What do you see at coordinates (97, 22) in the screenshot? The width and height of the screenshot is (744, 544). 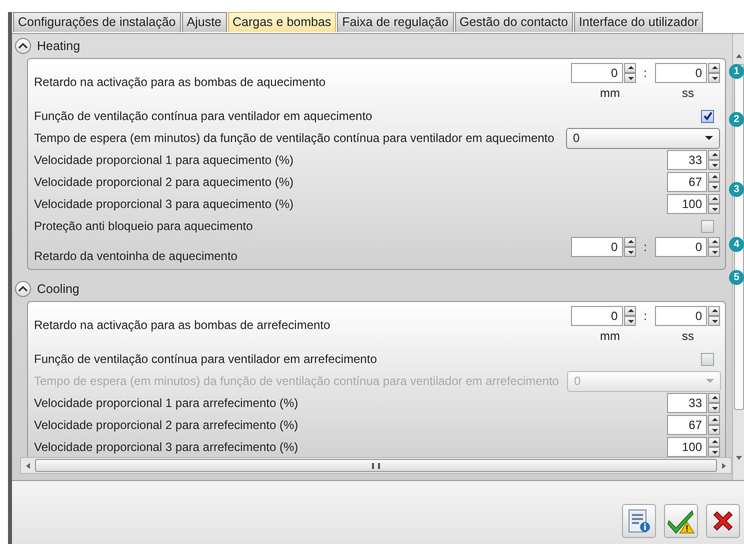 I see `tab: Configurações de instalação` at bounding box center [97, 22].